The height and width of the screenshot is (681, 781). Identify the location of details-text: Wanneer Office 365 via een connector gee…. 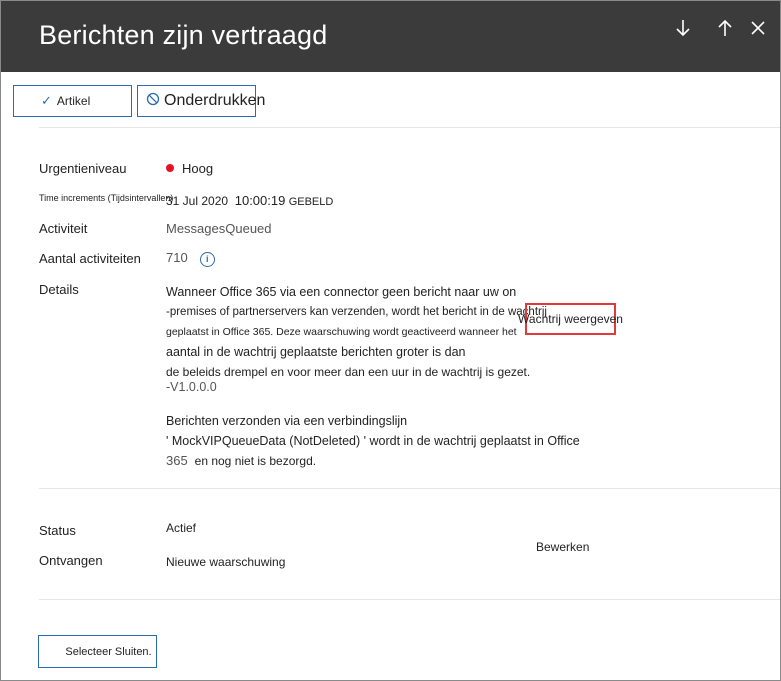
(373, 376).